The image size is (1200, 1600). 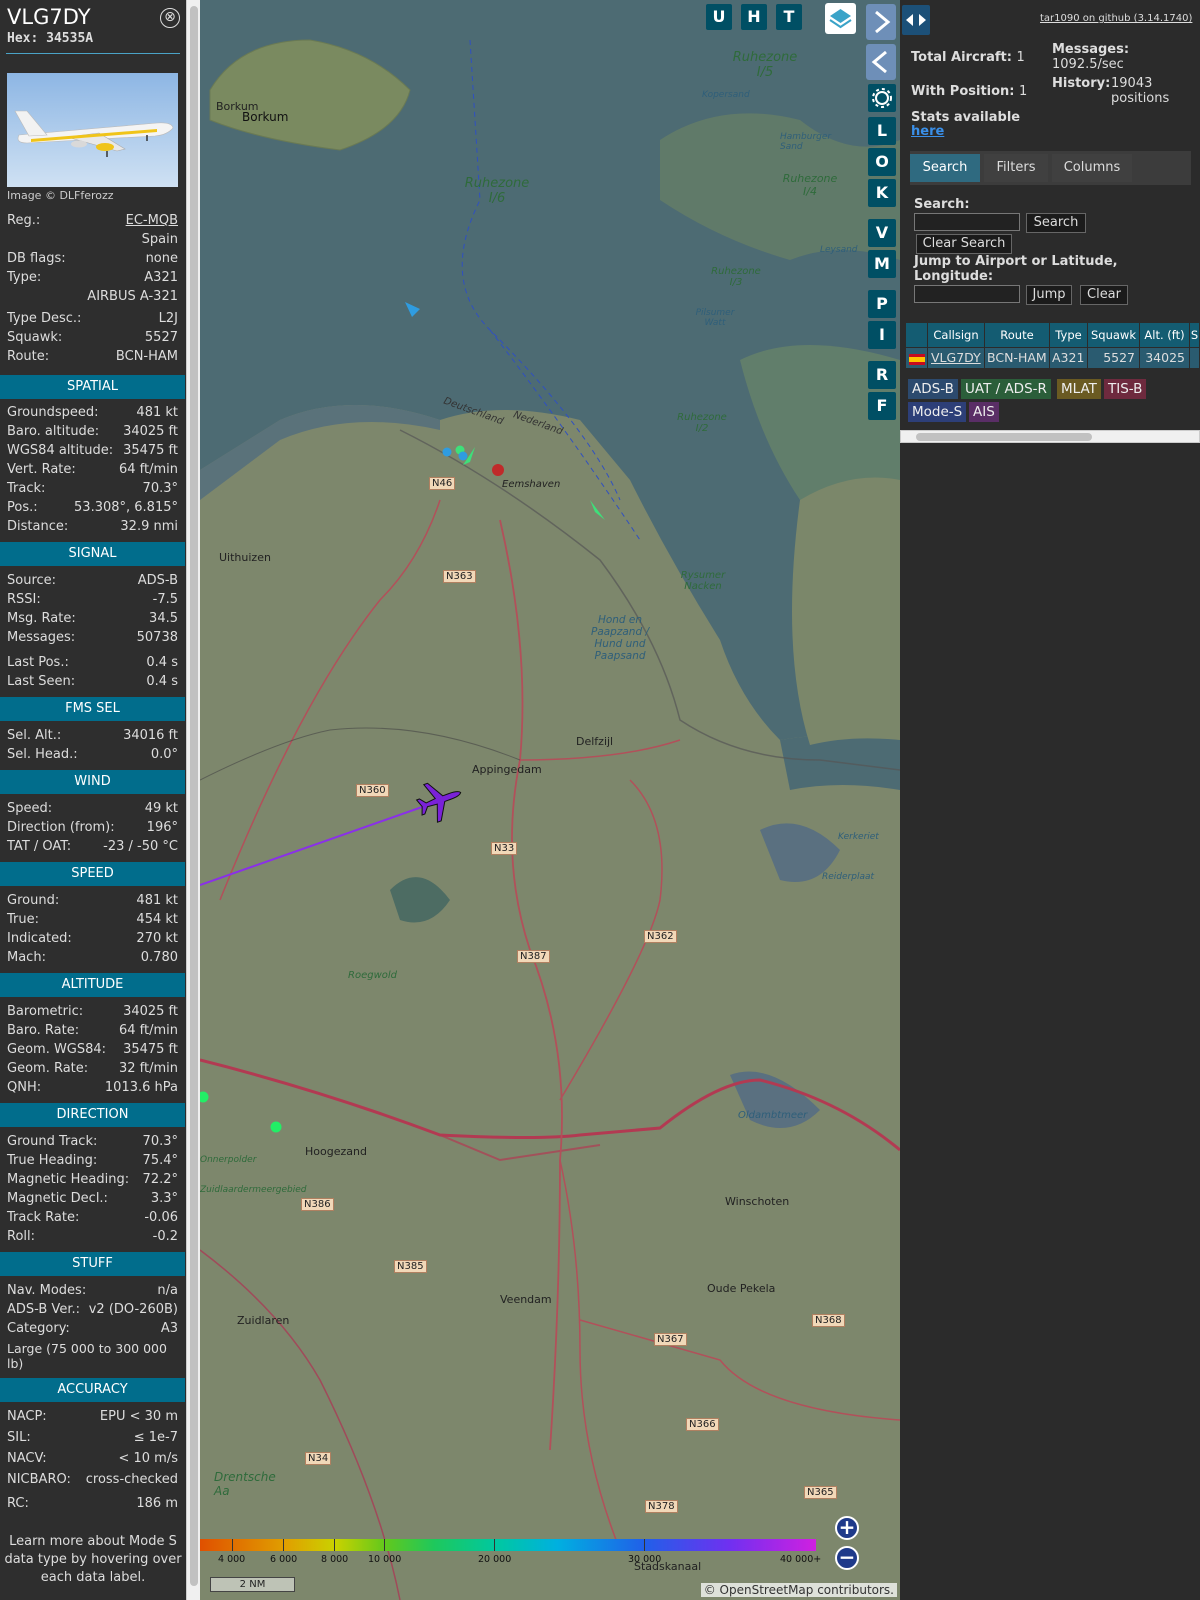 I want to click on info-panel-scrollbar, so click(x=193, y=800).